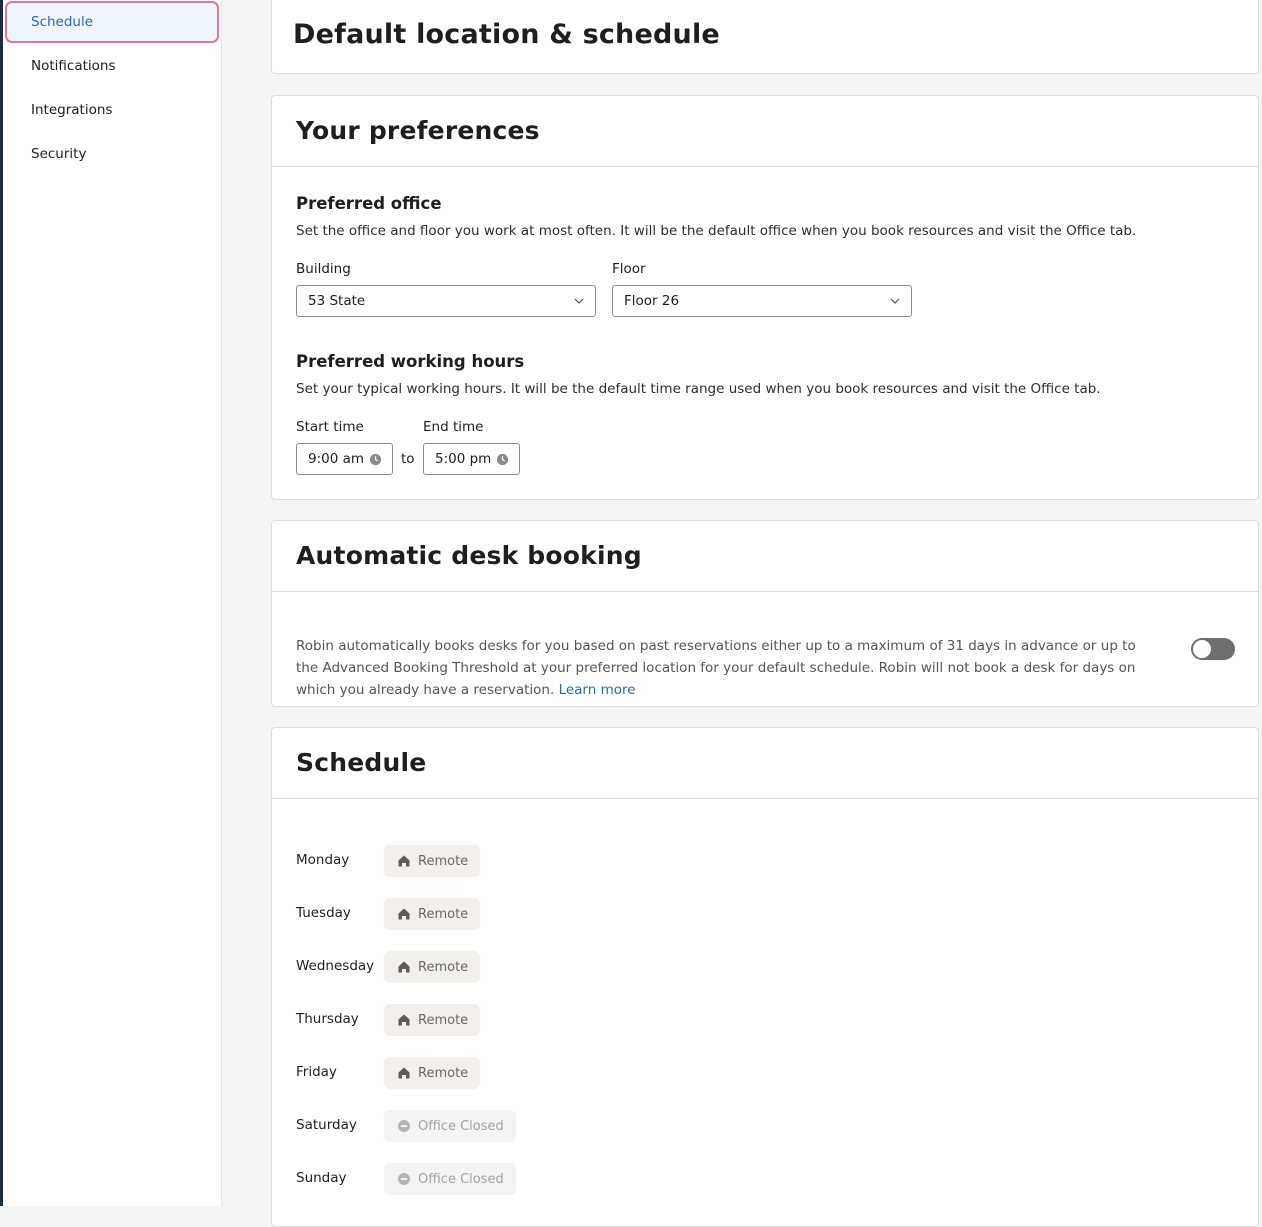  I want to click on time-range-separator: to, so click(408, 459).